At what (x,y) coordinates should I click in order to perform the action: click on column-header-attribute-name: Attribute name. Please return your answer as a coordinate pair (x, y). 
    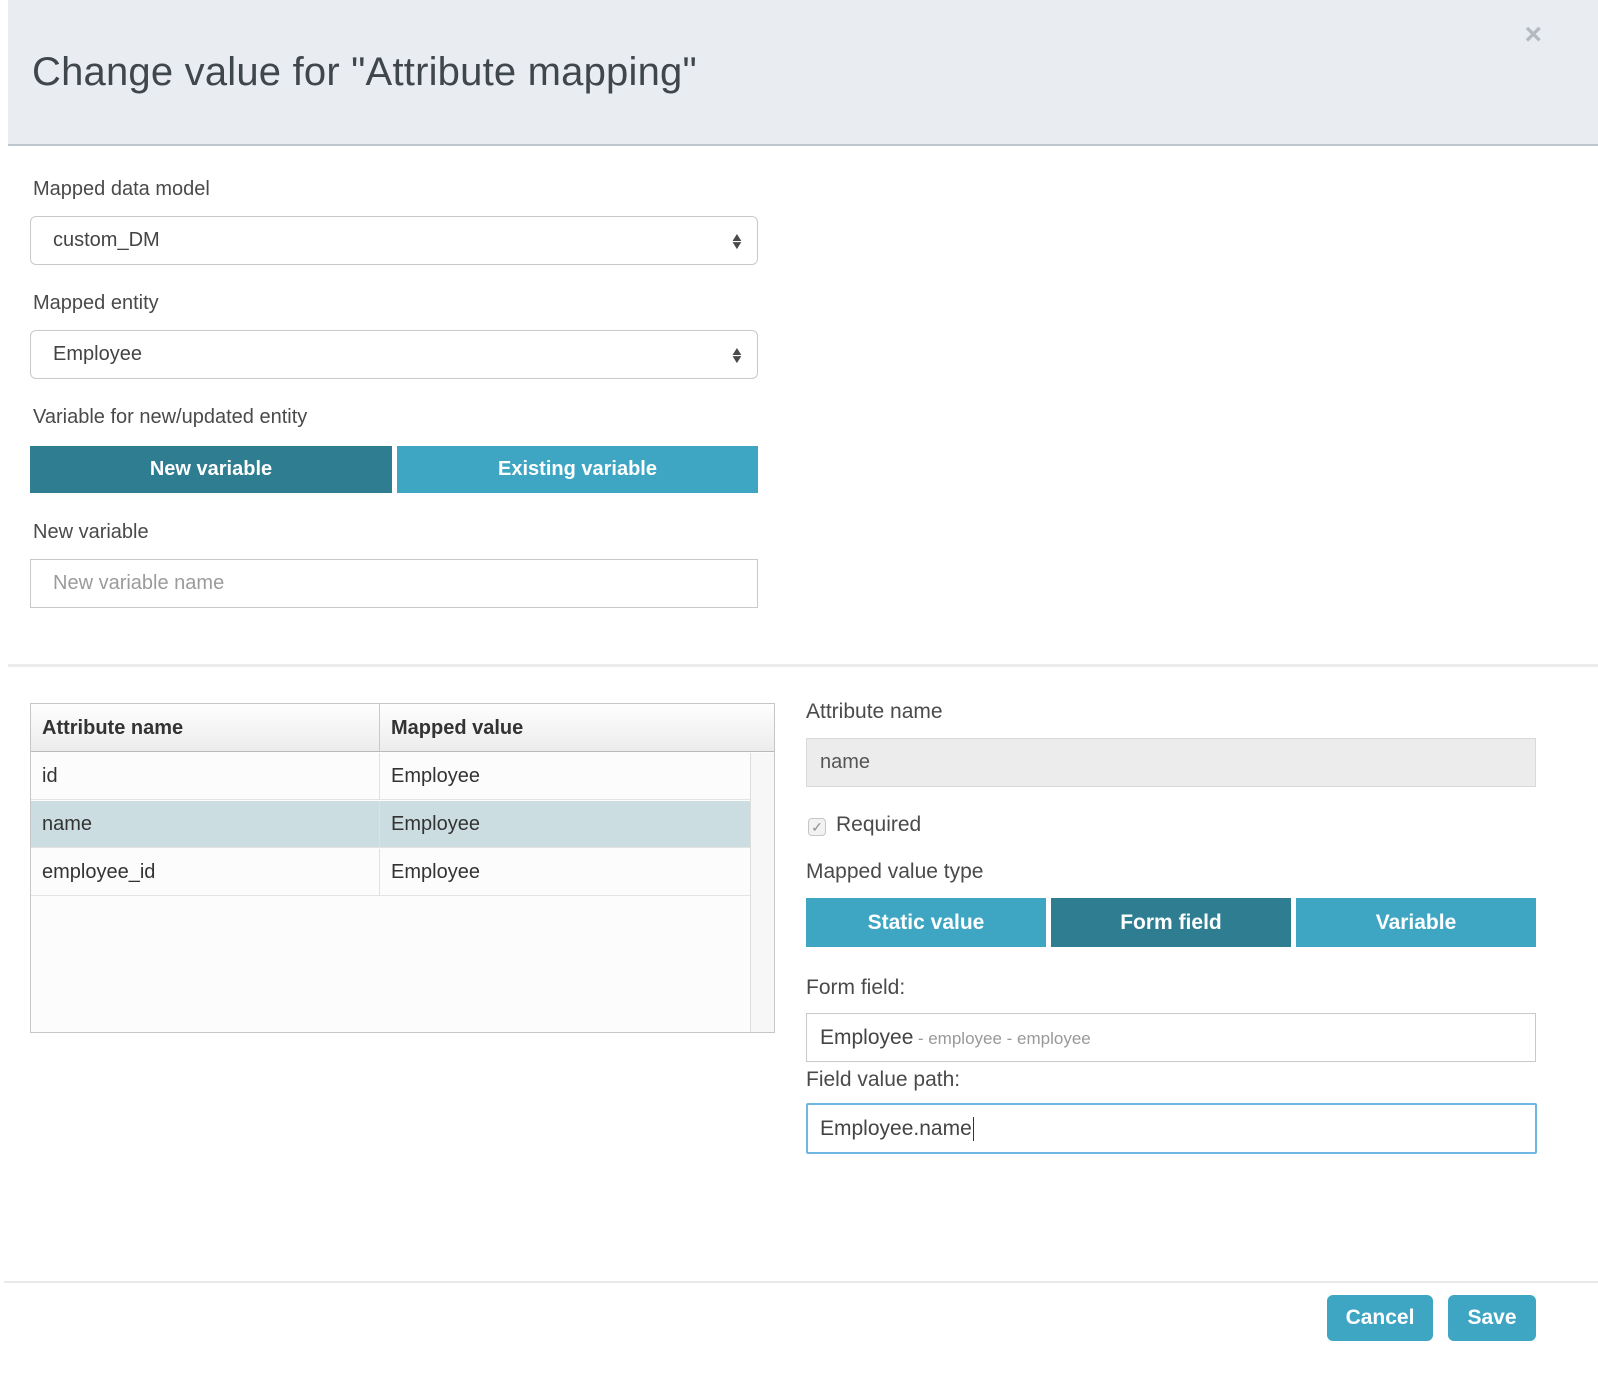
    Looking at the image, I should click on (205, 728).